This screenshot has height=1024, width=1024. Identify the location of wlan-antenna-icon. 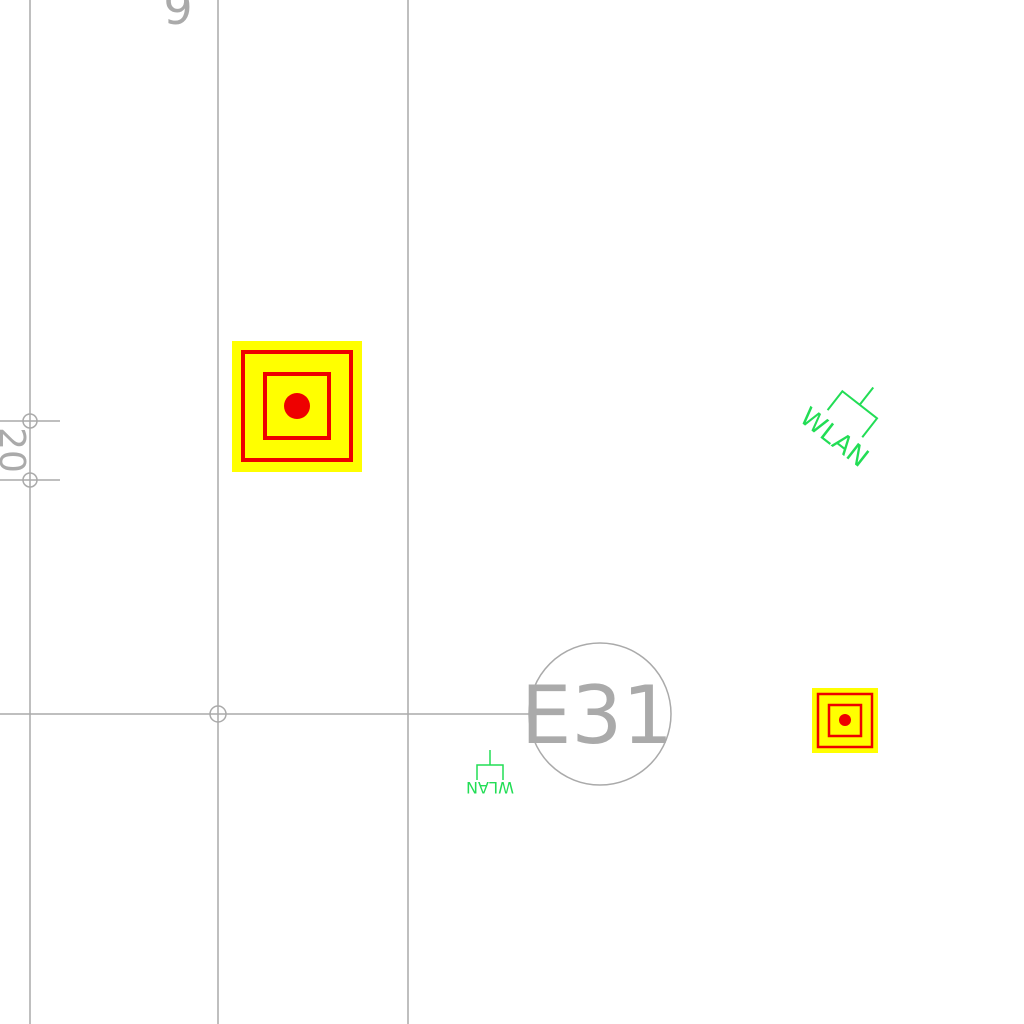
(490, 765).